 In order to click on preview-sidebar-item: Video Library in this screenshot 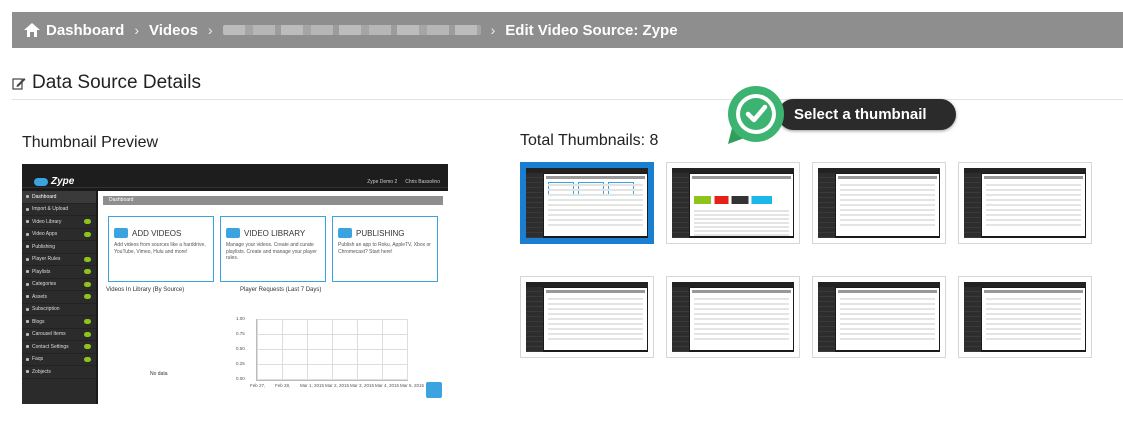, I will do `click(59, 222)`.